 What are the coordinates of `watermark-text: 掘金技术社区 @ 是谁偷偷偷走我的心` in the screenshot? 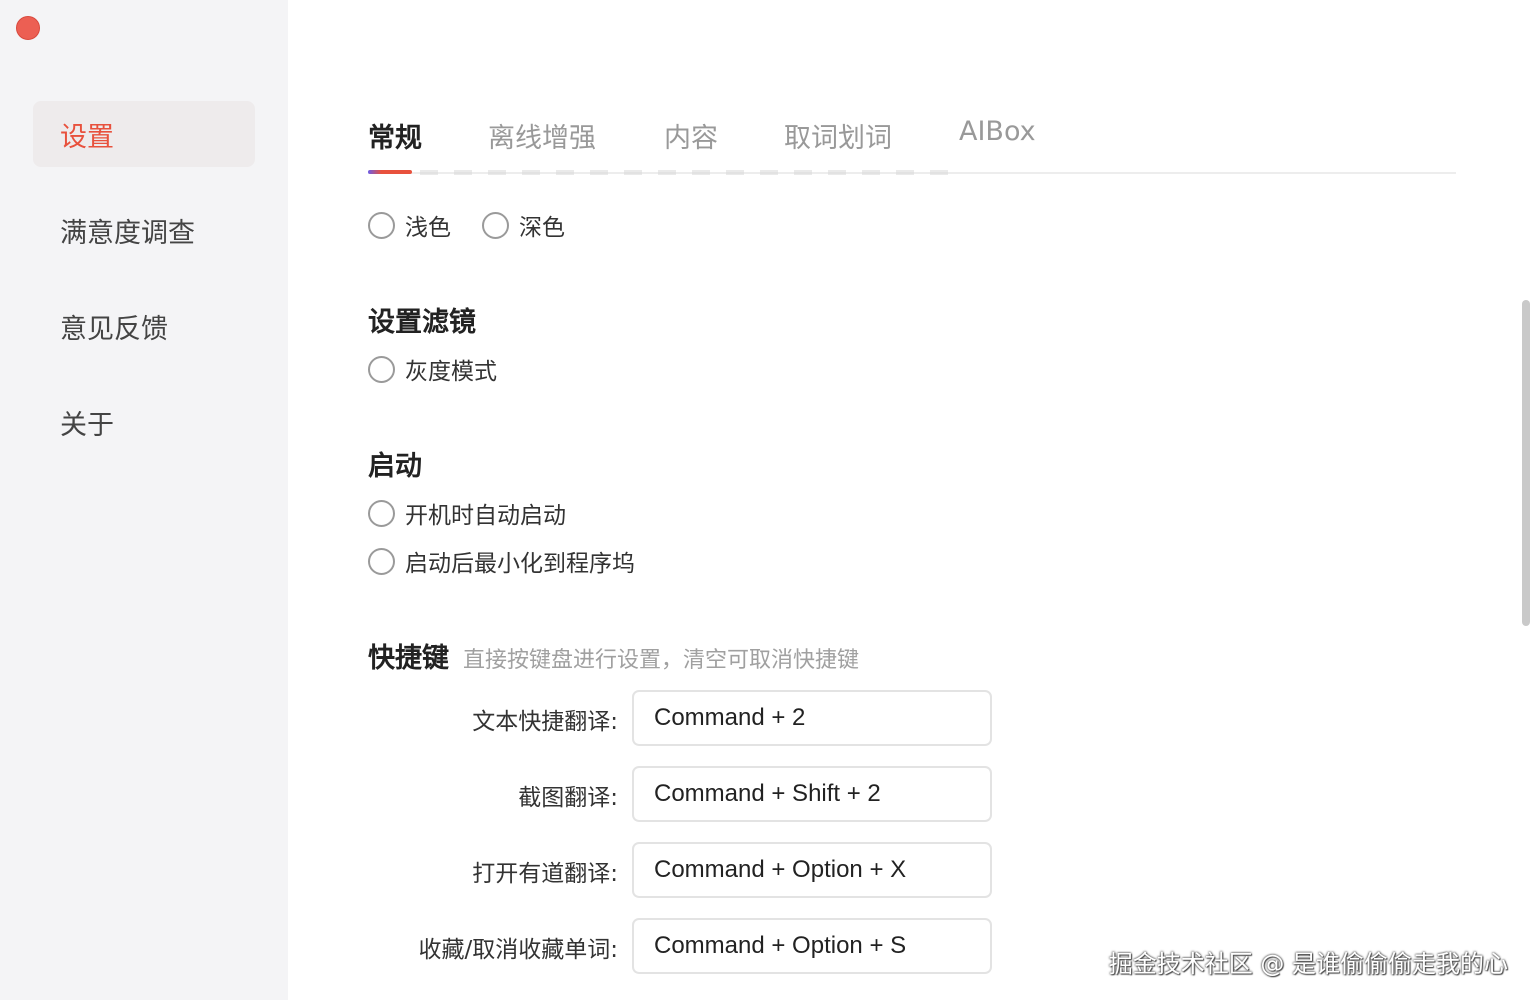 It's located at (1308, 964).